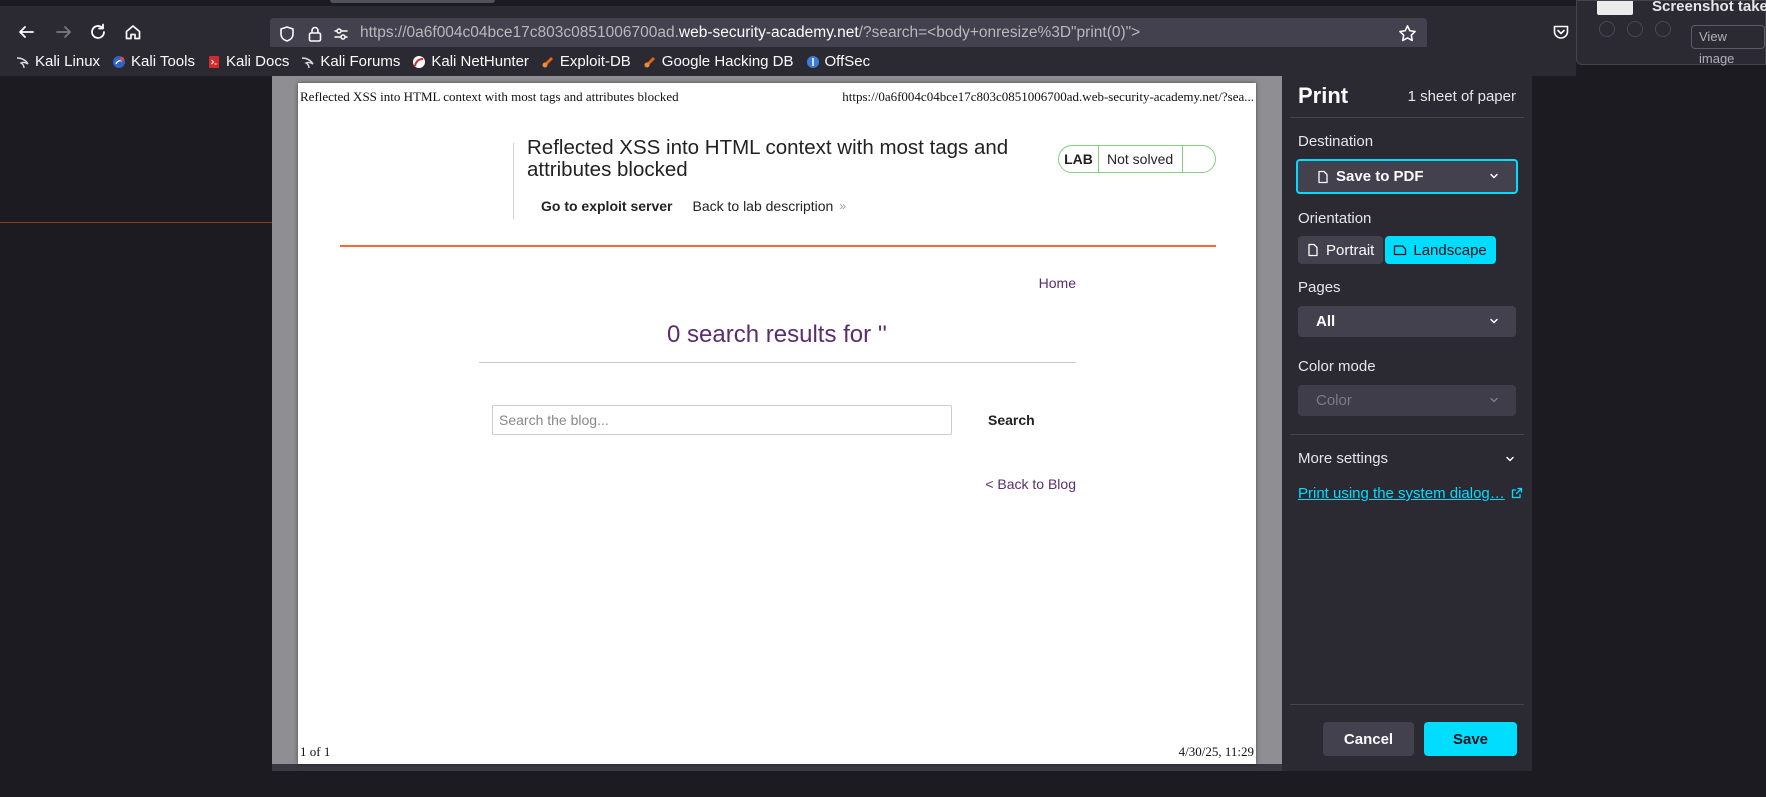  What do you see at coordinates (1561, 32) in the screenshot?
I see `pocket-icon` at bounding box center [1561, 32].